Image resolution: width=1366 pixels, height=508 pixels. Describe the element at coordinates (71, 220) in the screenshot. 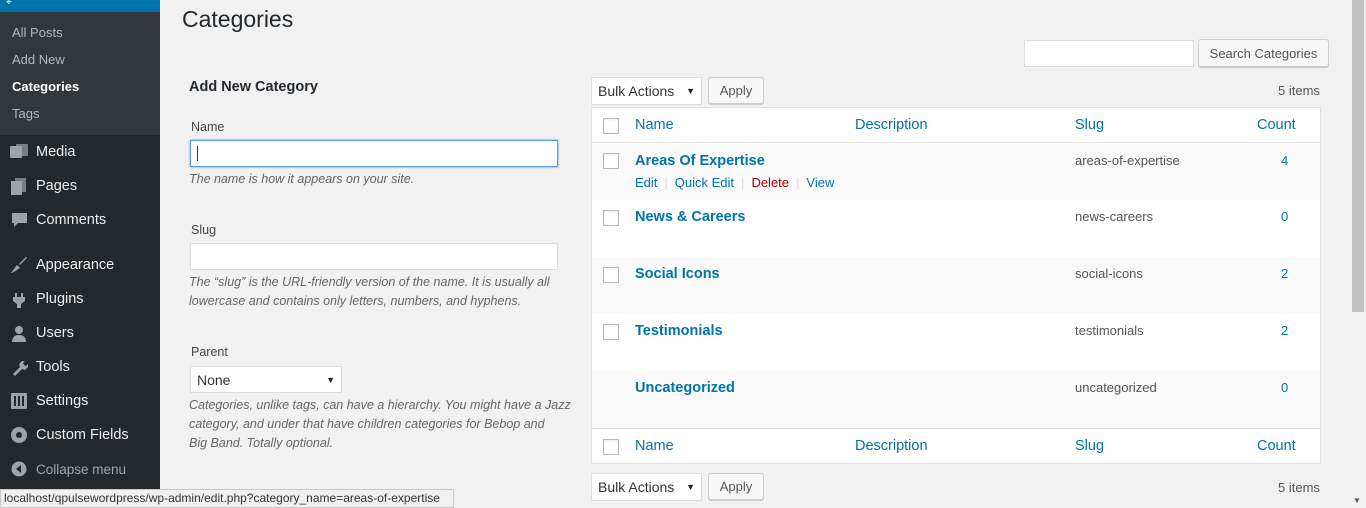

I see `menu-comments-label: Comments` at that location.